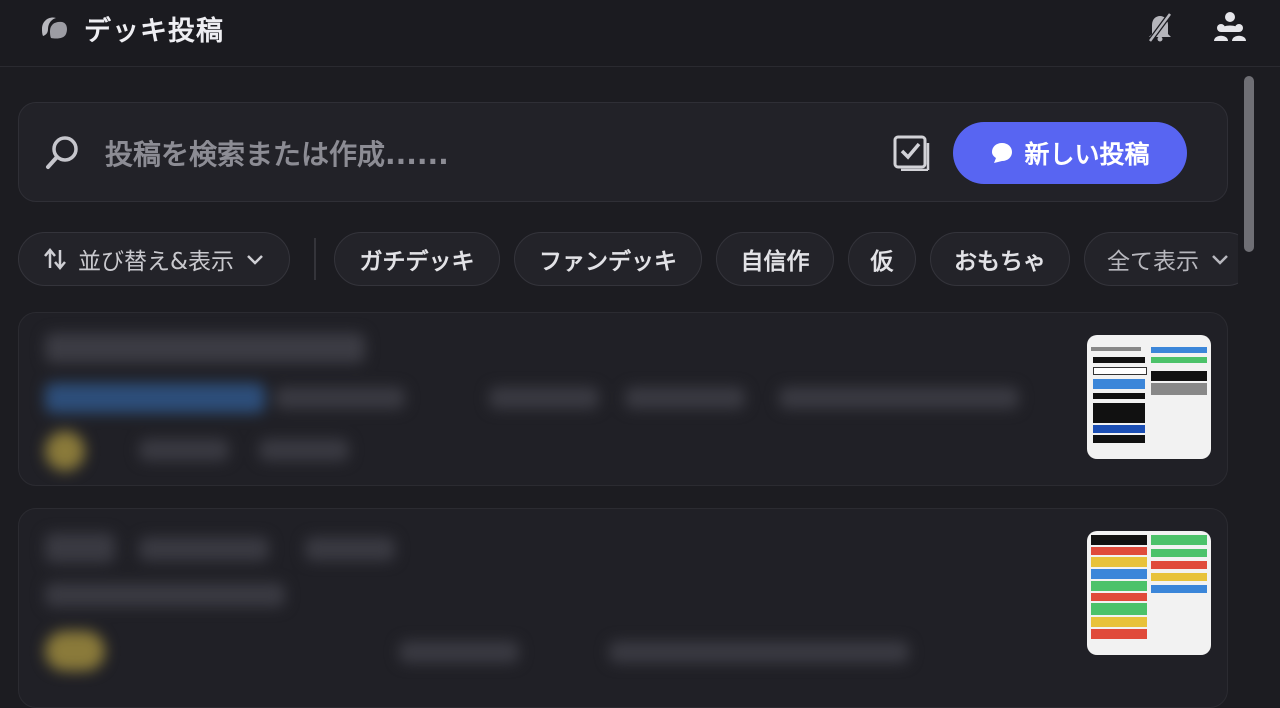 Image resolution: width=1280 pixels, height=708 pixels. Describe the element at coordinates (882, 259) in the screenshot. I see `tag-pill: 仮` at that location.